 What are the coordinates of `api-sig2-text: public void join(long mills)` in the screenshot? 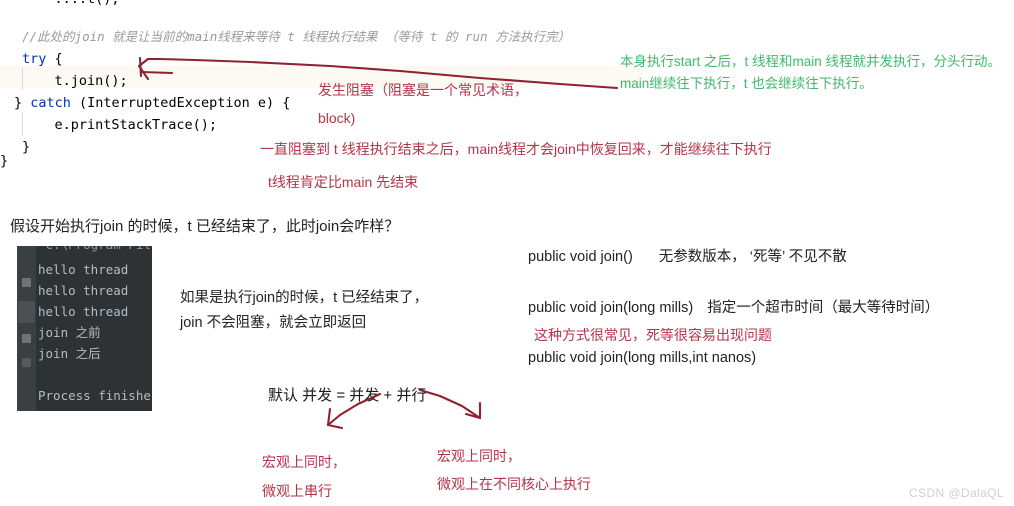 It's located at (611, 308).